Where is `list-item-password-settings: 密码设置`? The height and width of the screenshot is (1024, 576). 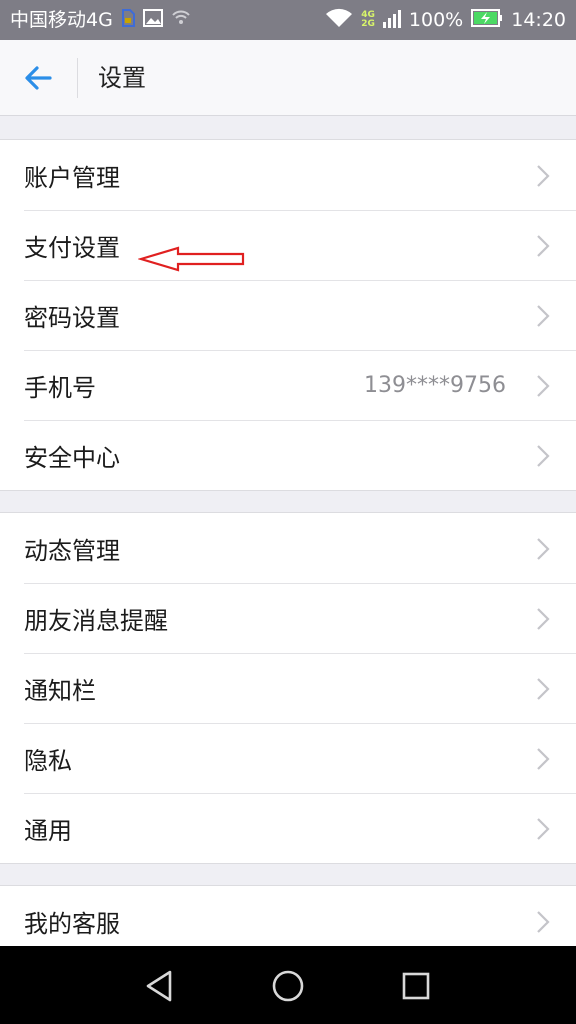
list-item-password-settings: 密码设置 is located at coordinates (288, 315).